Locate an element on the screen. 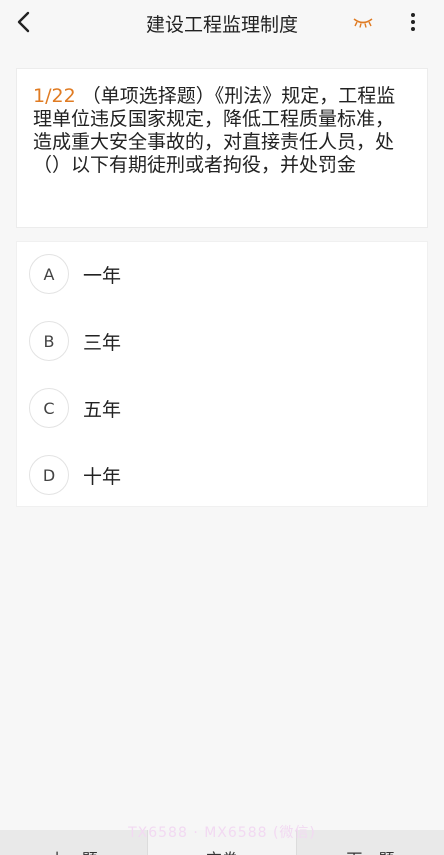 This screenshot has height=855, width=444. option-text: 三年 is located at coordinates (102, 342).